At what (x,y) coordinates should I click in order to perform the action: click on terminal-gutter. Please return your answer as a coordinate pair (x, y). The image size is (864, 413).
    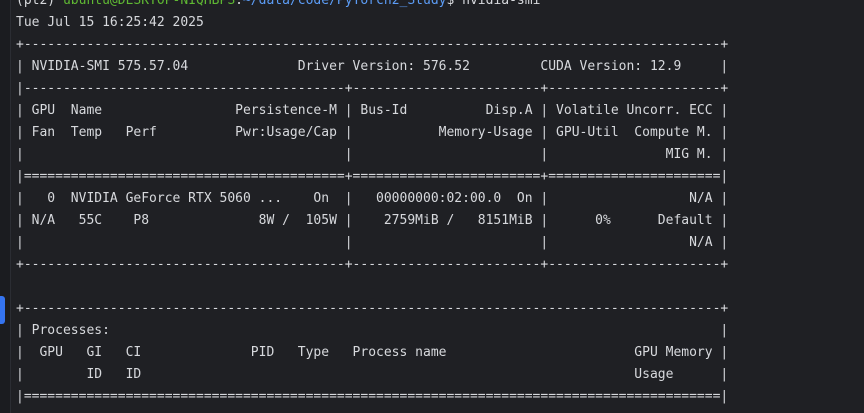
    Looking at the image, I should click on (5, 206).